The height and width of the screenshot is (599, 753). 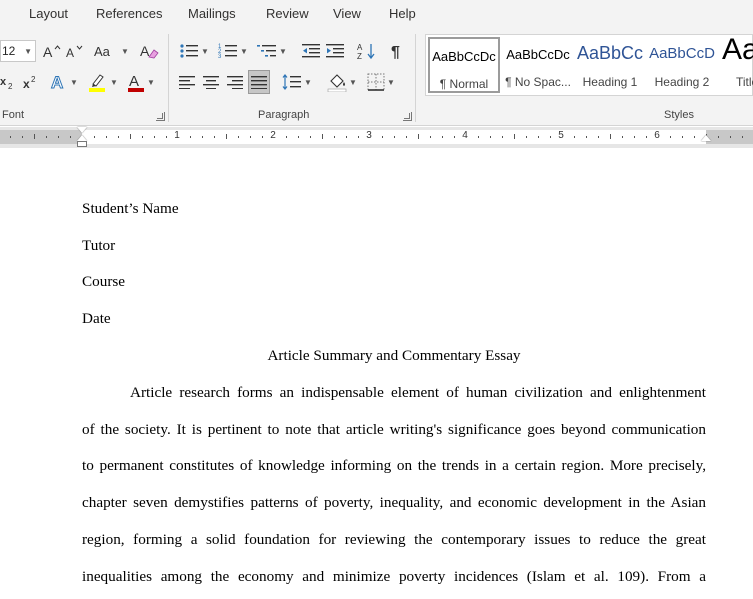 I want to click on course-line: Course, so click(x=103, y=282).